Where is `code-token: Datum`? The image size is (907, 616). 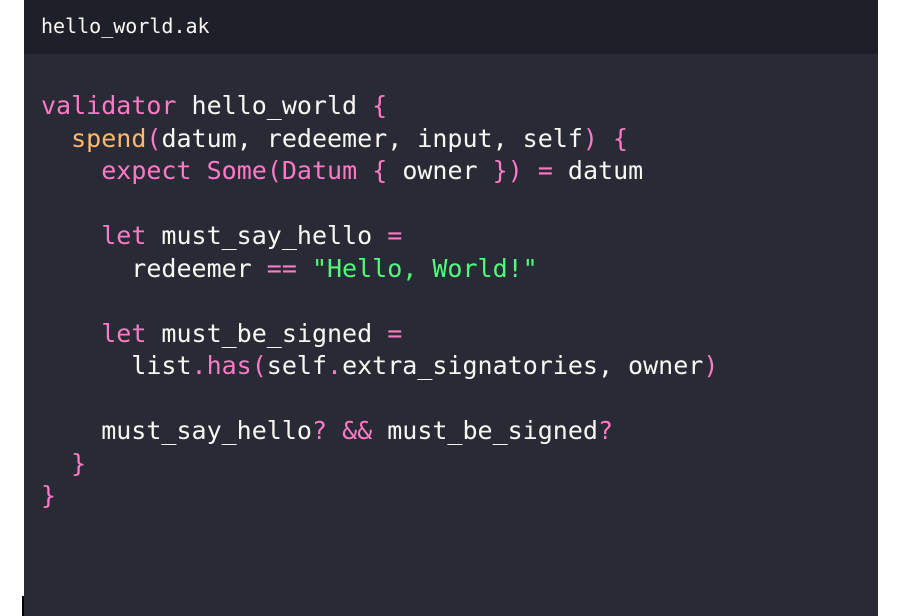 code-token: Datum is located at coordinates (319, 170).